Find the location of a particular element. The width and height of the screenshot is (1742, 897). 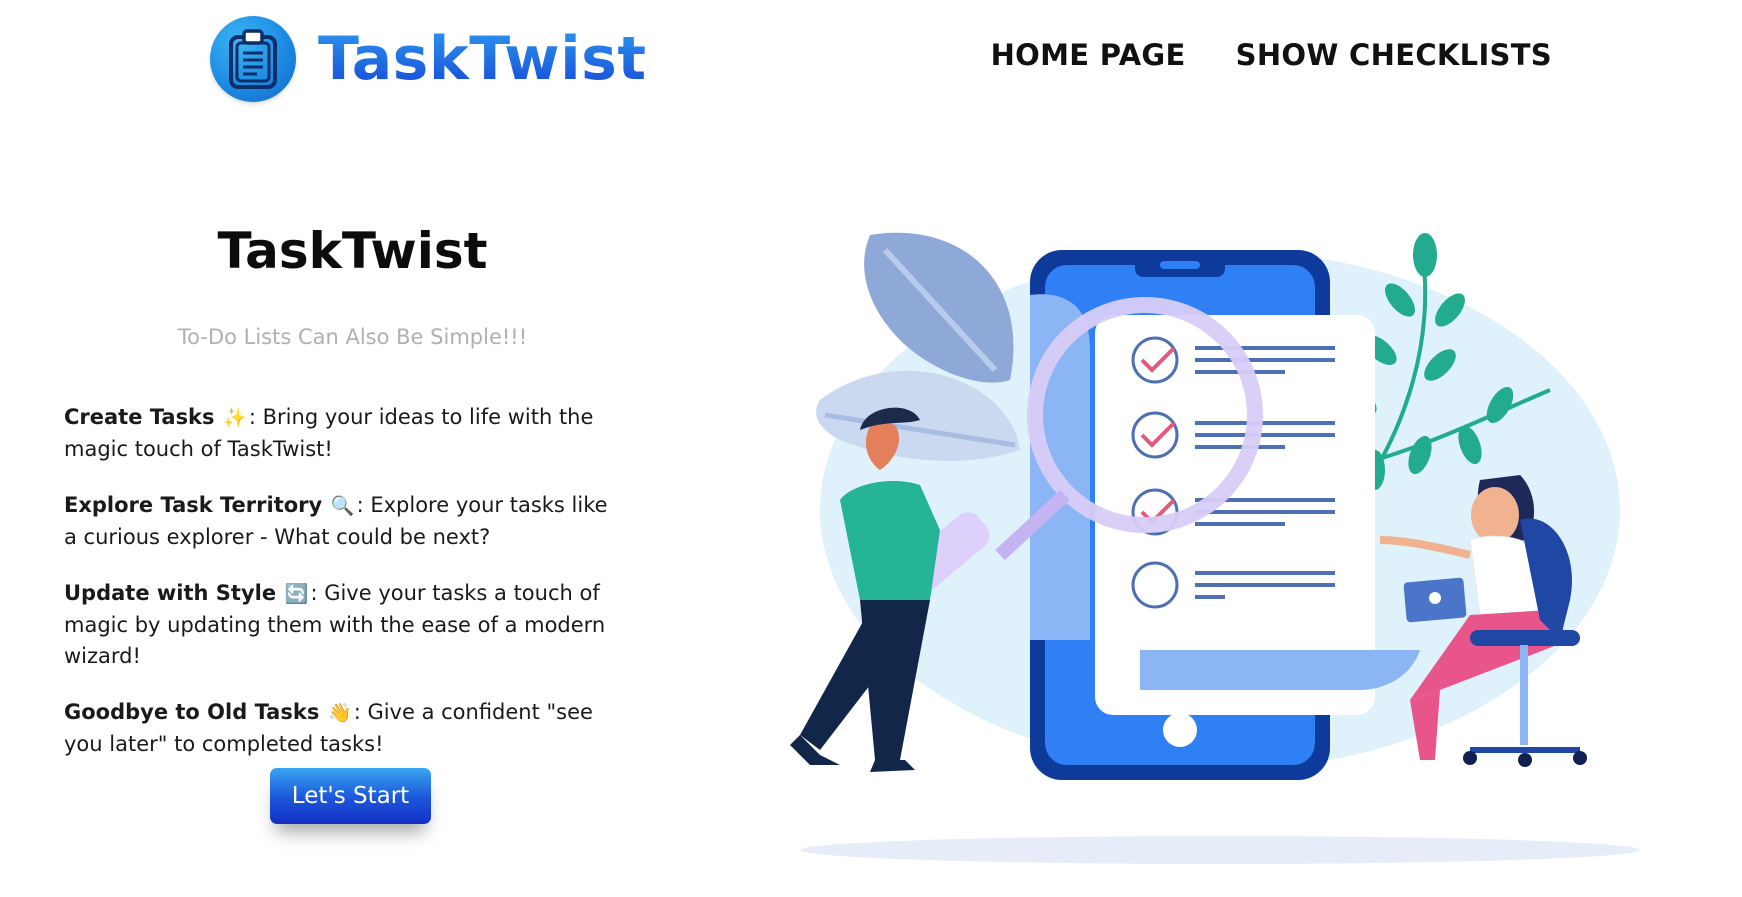

hero-tagline: To-Do Lists Can Also Be Simple!!! is located at coordinates (352, 337).